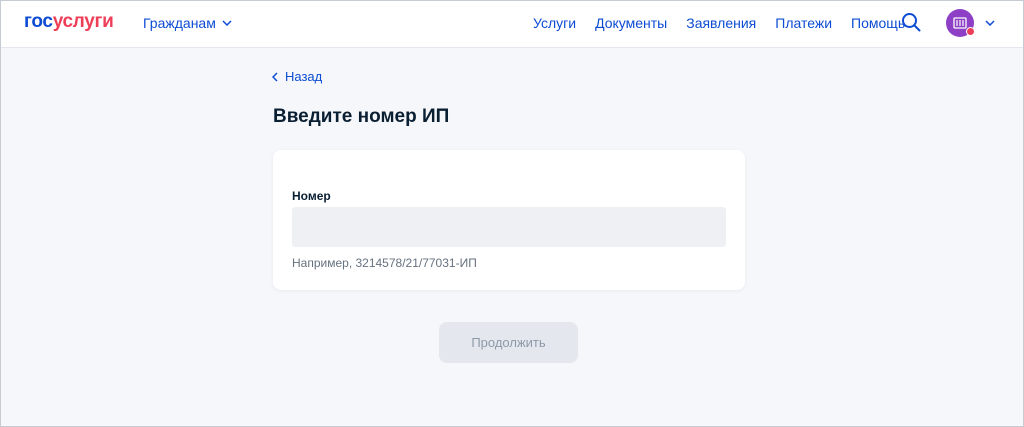 This screenshot has height=427, width=1024. I want to click on logo-part1: гос, so click(38, 21).